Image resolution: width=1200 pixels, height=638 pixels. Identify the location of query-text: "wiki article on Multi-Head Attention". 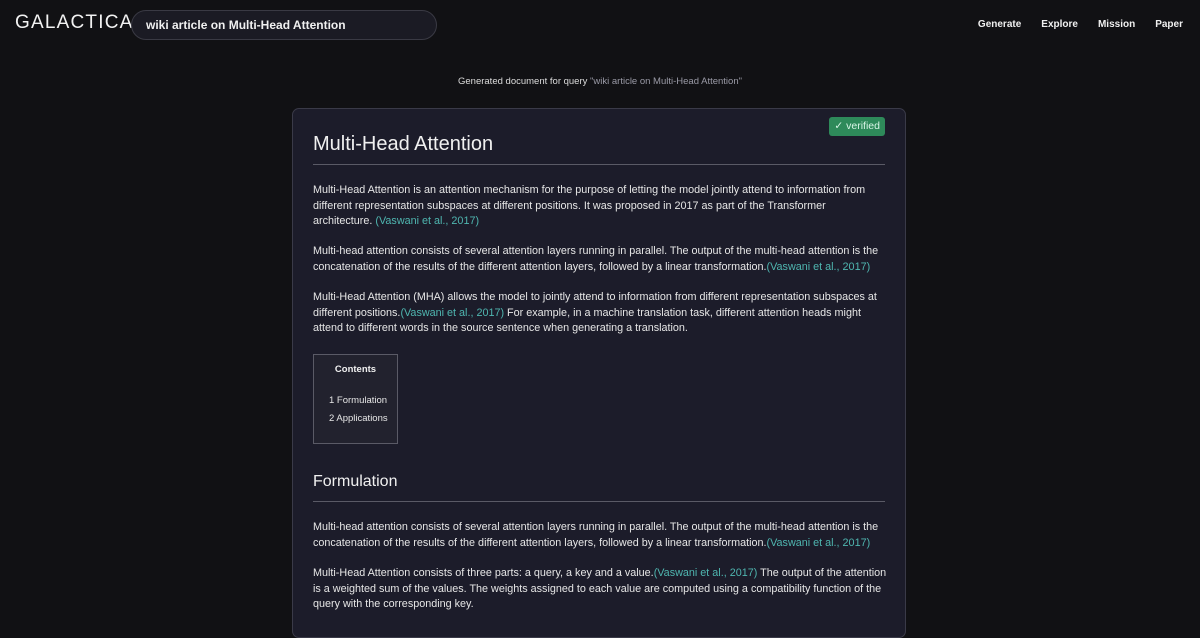
(666, 81).